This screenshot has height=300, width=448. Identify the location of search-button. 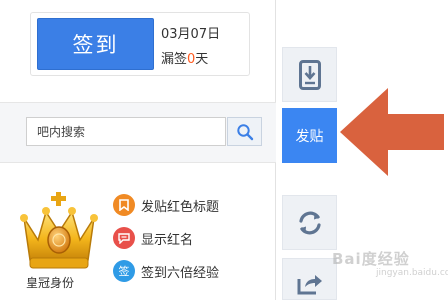
(244, 131).